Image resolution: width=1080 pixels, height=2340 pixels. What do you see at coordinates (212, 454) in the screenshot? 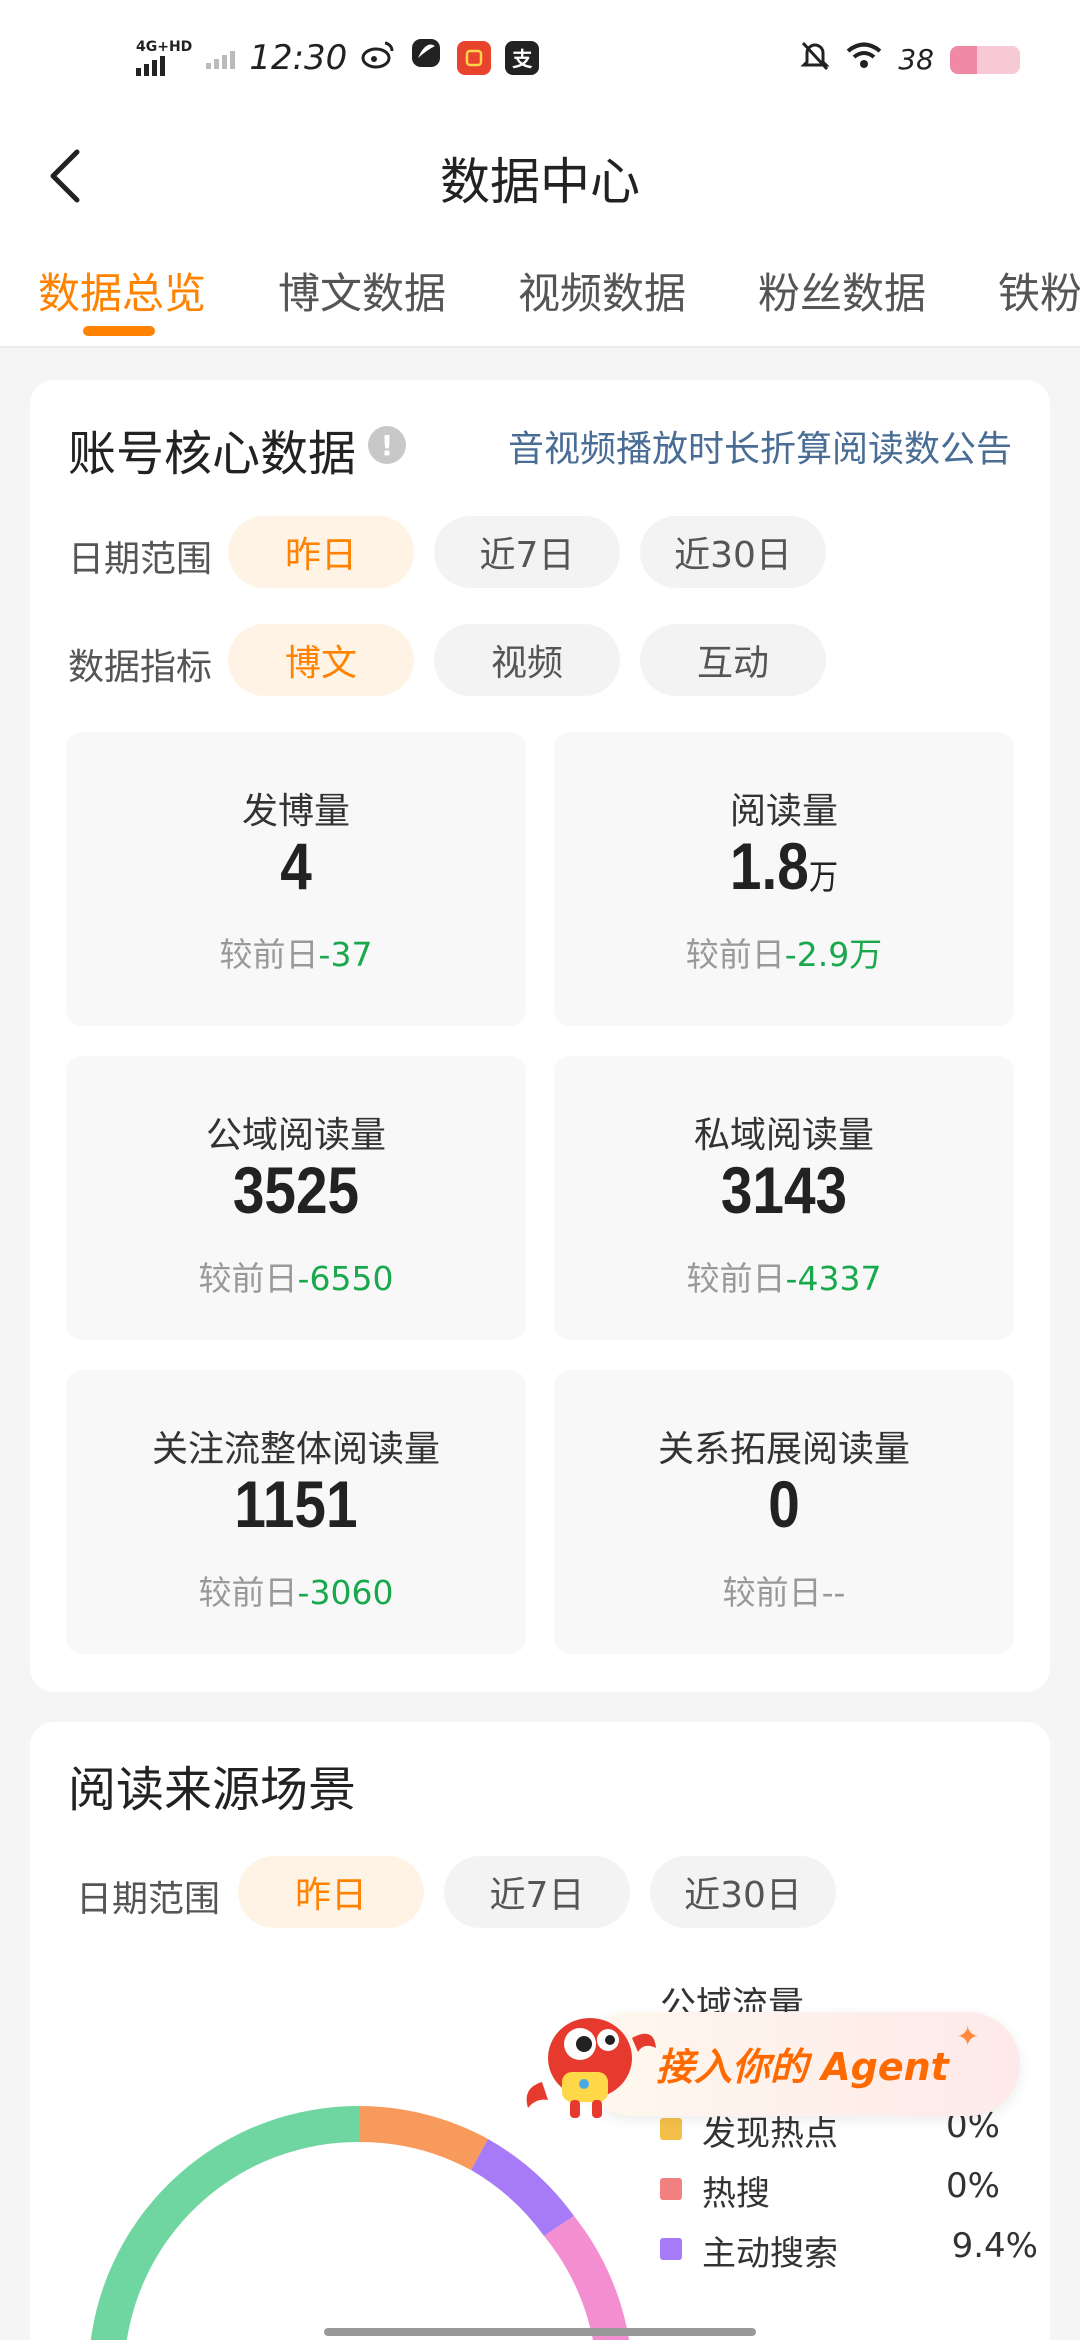
I see `core-data-title: 账号核心数据` at bounding box center [212, 454].